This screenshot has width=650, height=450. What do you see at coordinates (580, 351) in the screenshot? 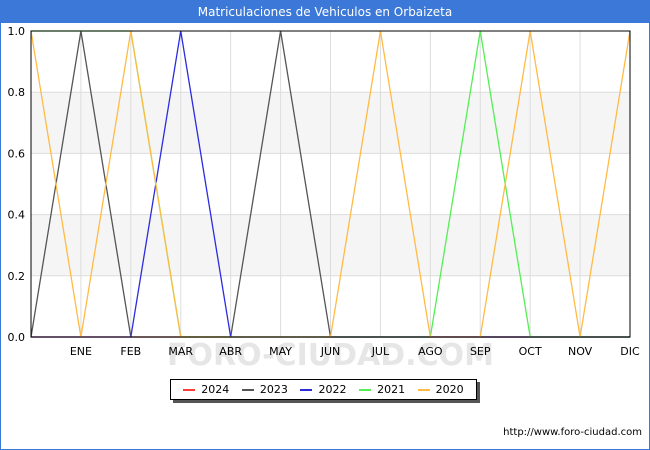
I see `x-tick-label: NOV` at bounding box center [580, 351].